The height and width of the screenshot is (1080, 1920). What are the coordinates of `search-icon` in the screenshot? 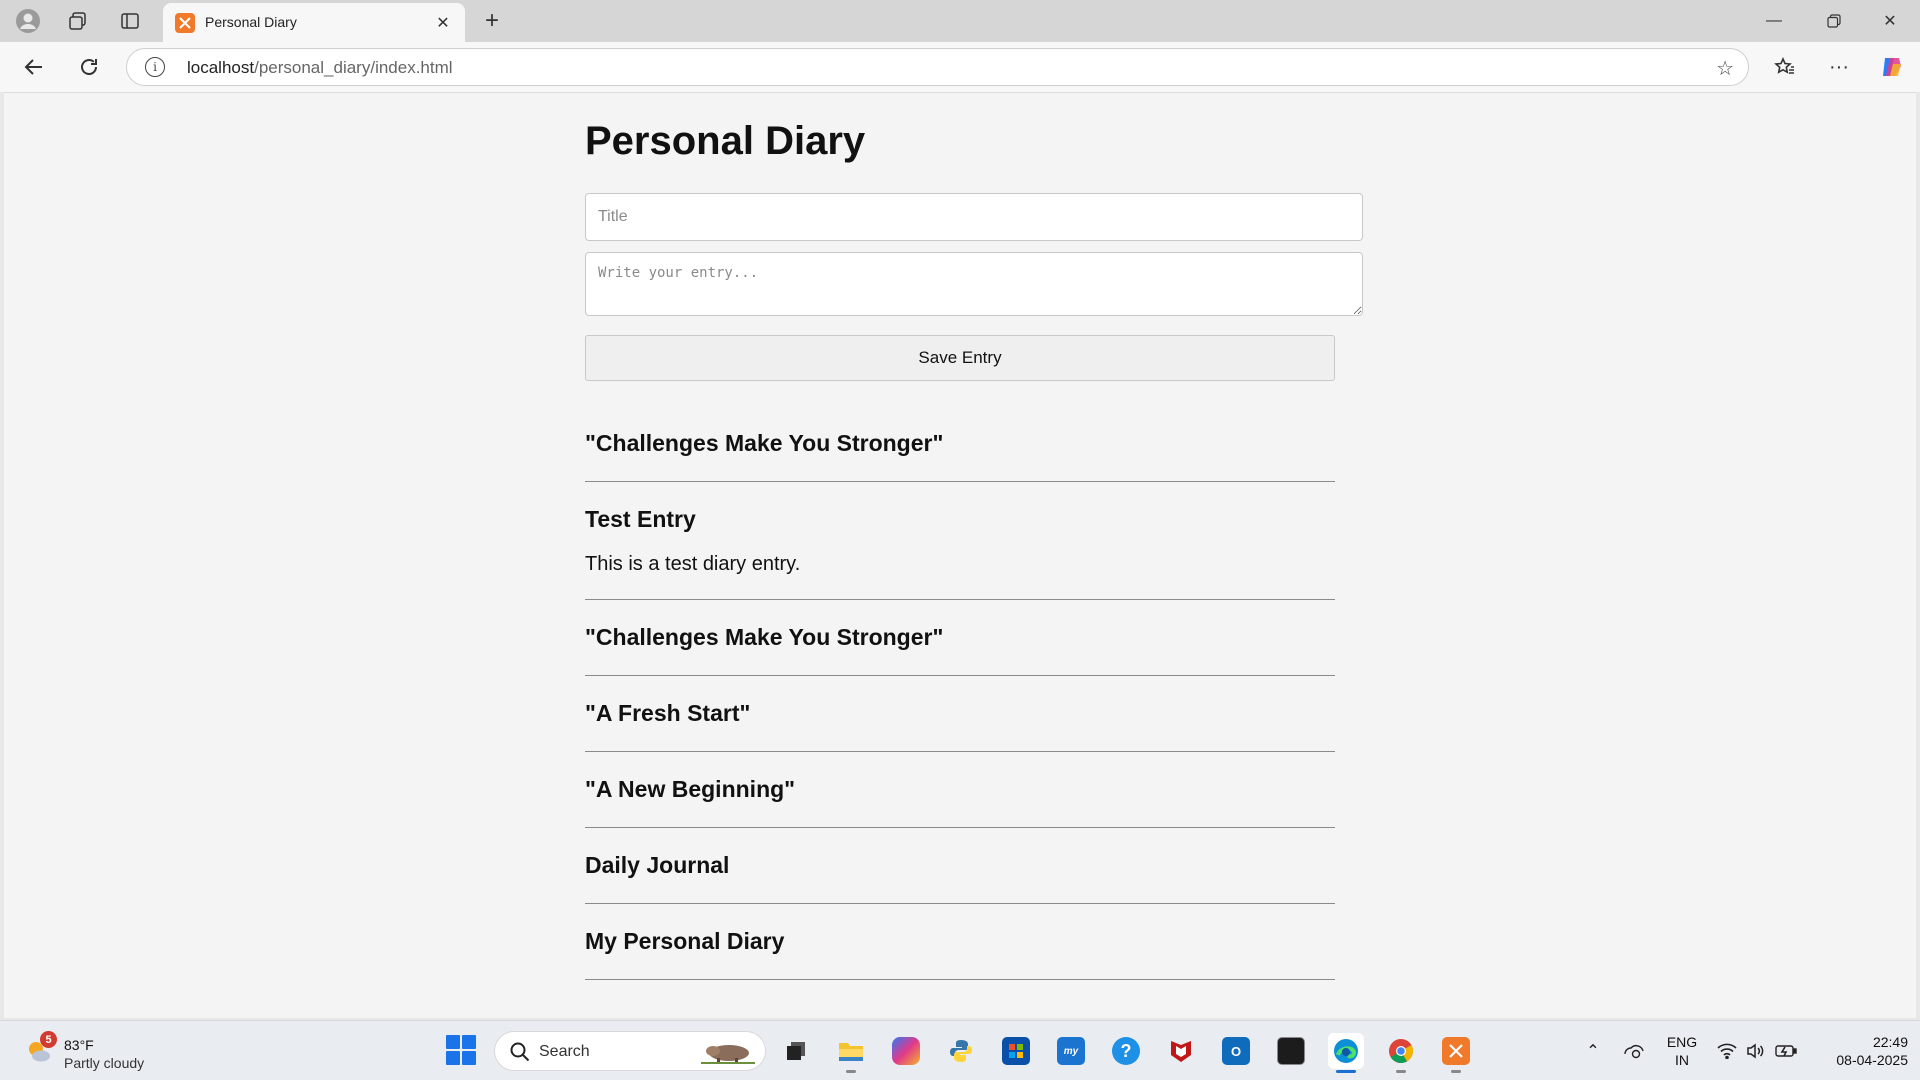 It's located at (520, 1052).